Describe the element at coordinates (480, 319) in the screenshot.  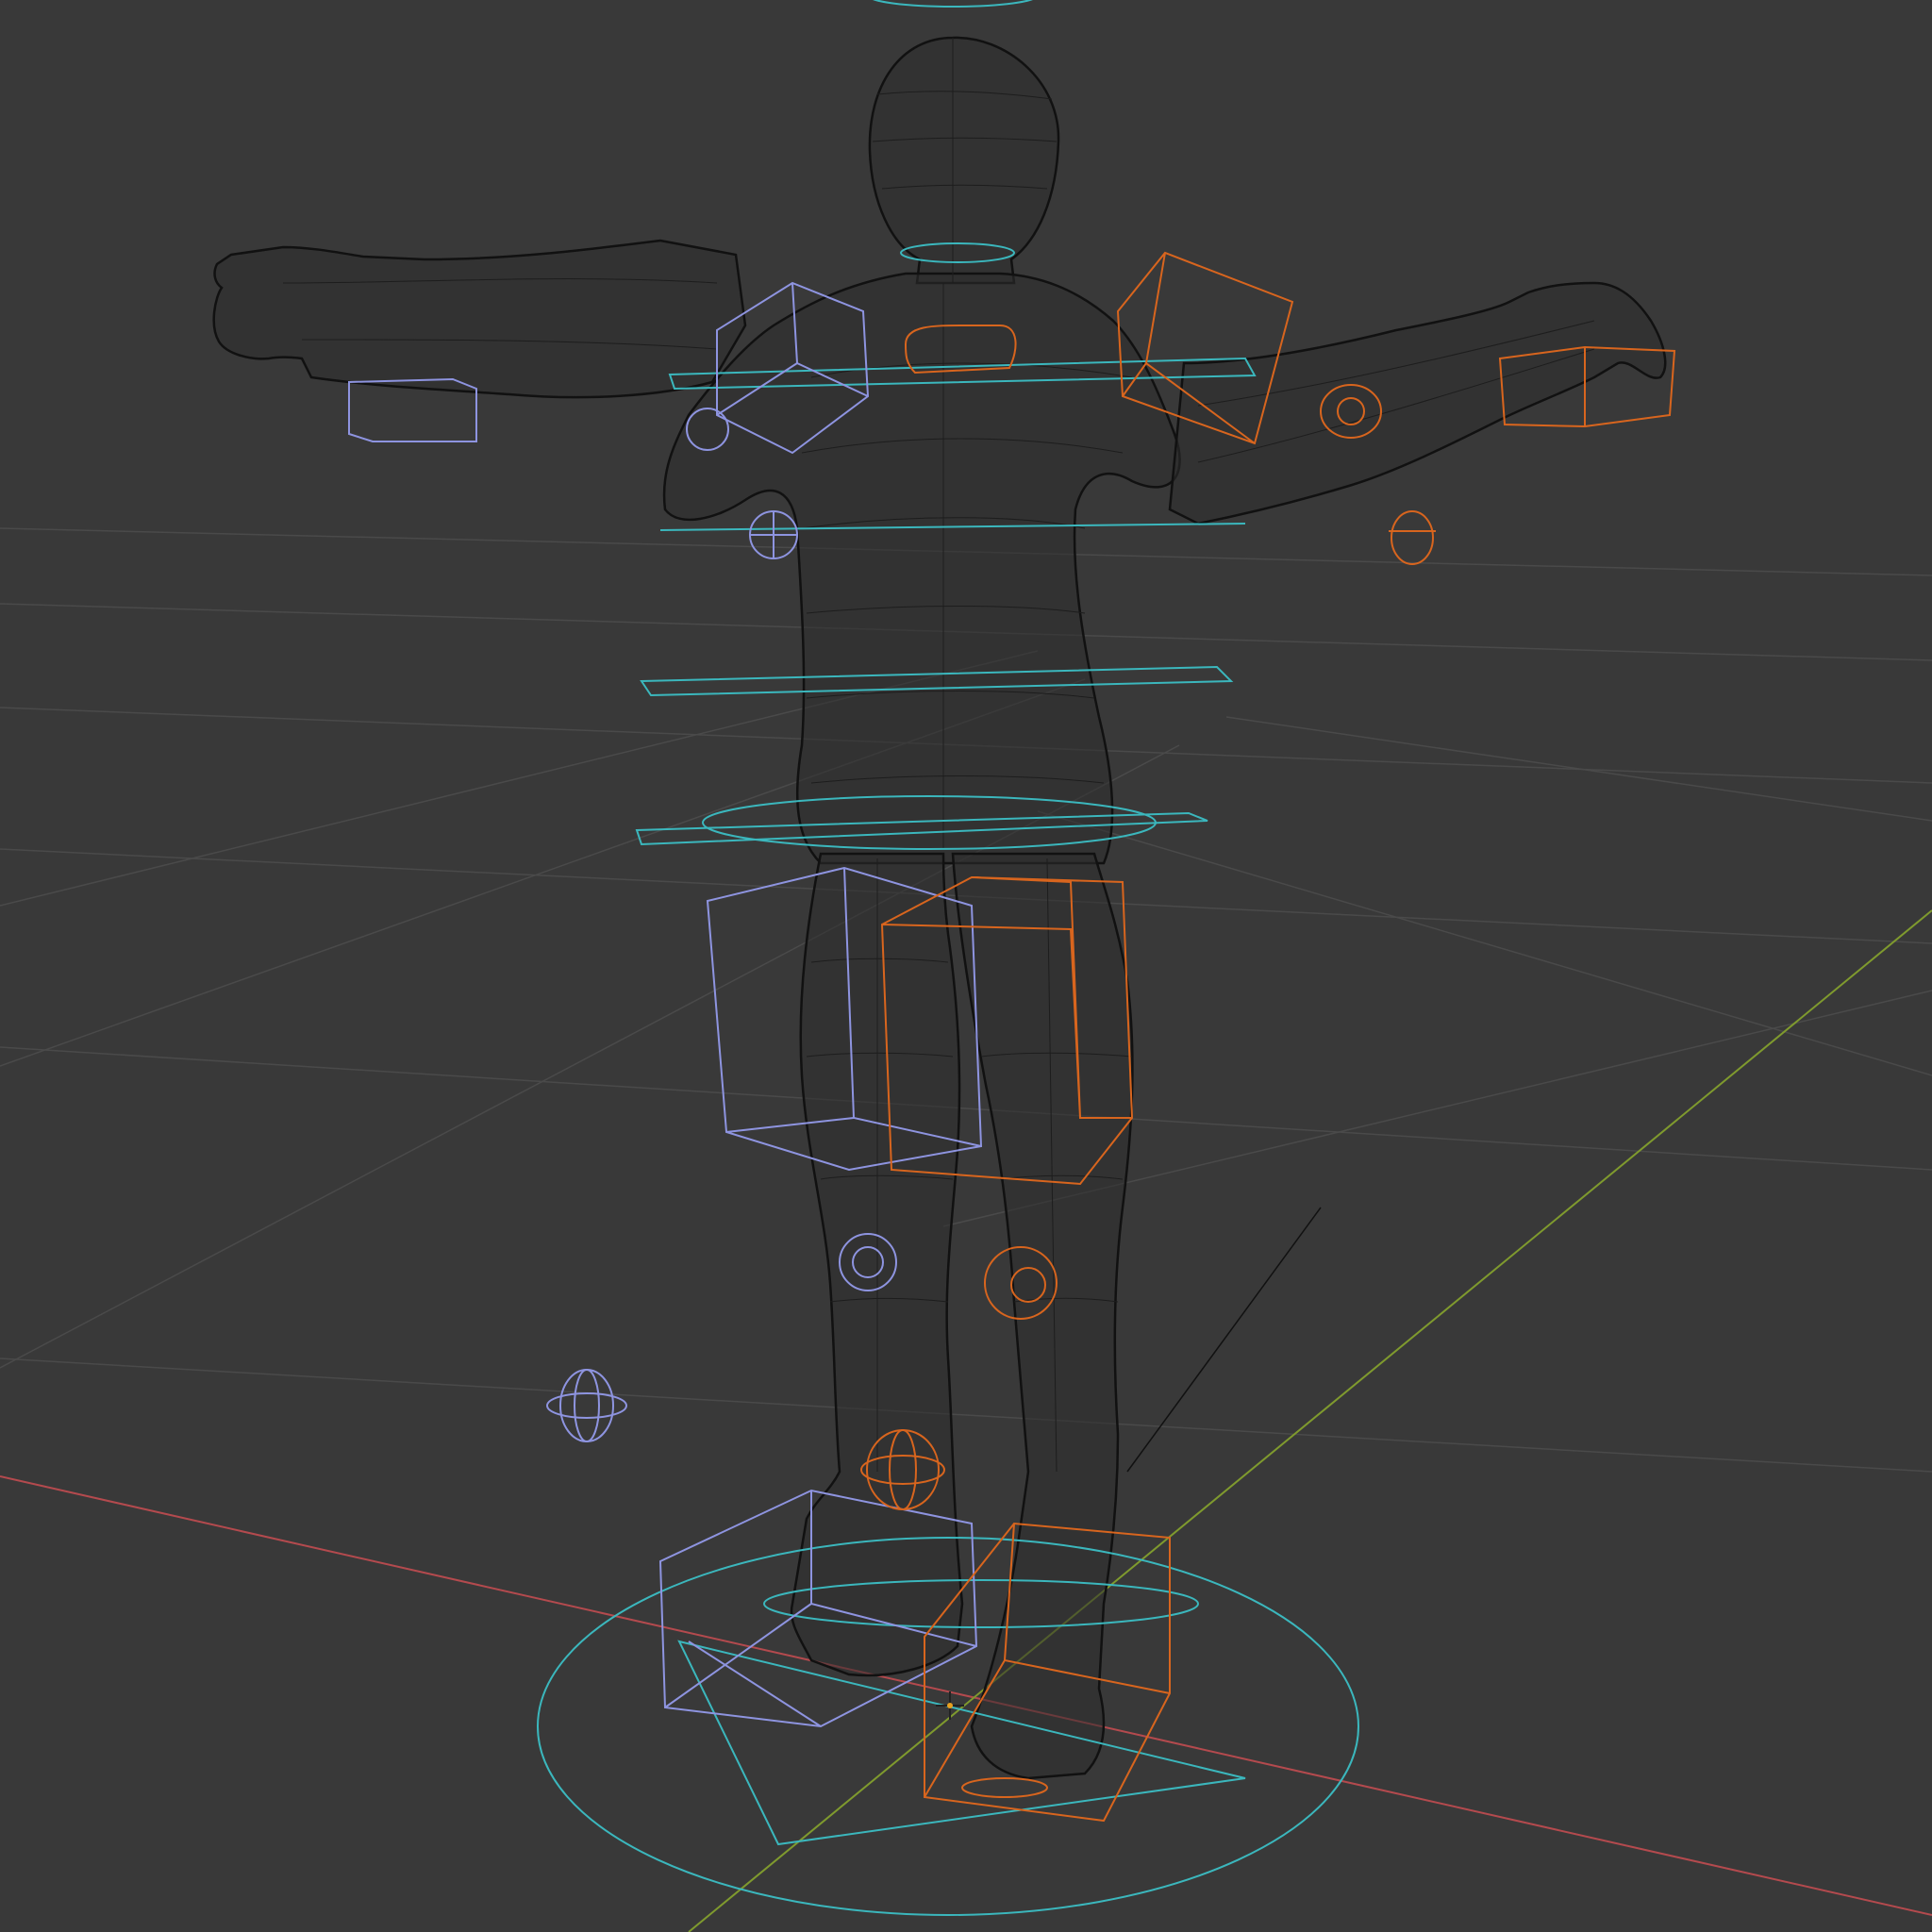
I see `mesh-left-arm` at that location.